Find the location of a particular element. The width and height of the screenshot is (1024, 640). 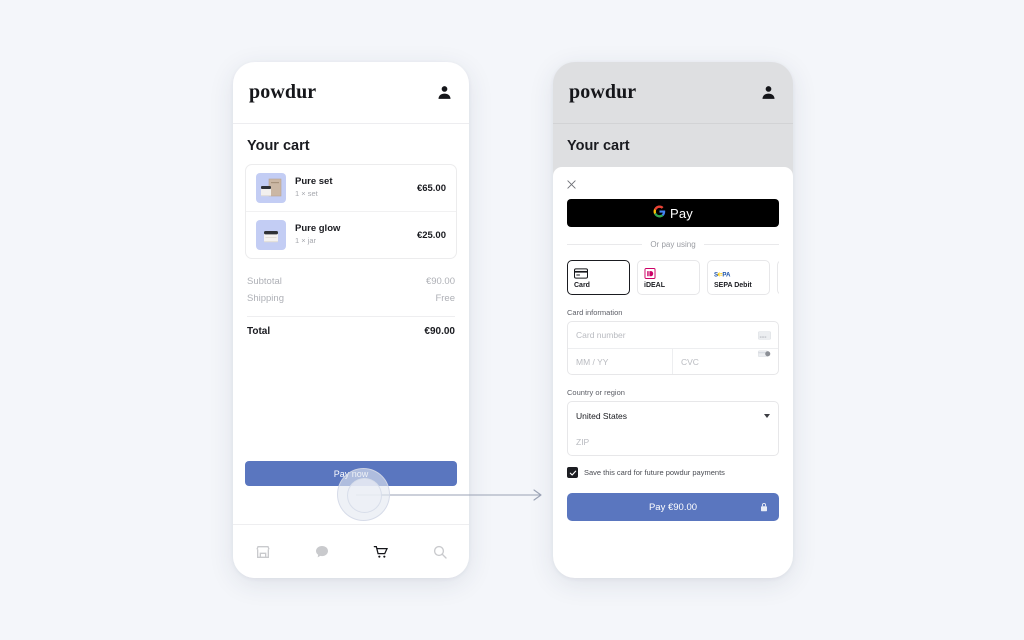

card-expiry-input is located at coordinates (620, 361).